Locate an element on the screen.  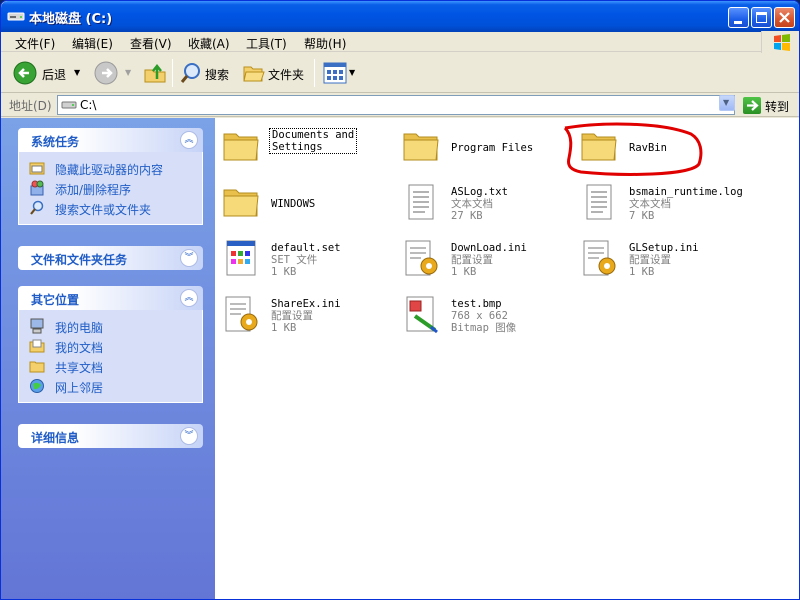
file-test-bmp: test.bmp 768 x 662 Bitmap 图像 is located at coordinates (484, 314).